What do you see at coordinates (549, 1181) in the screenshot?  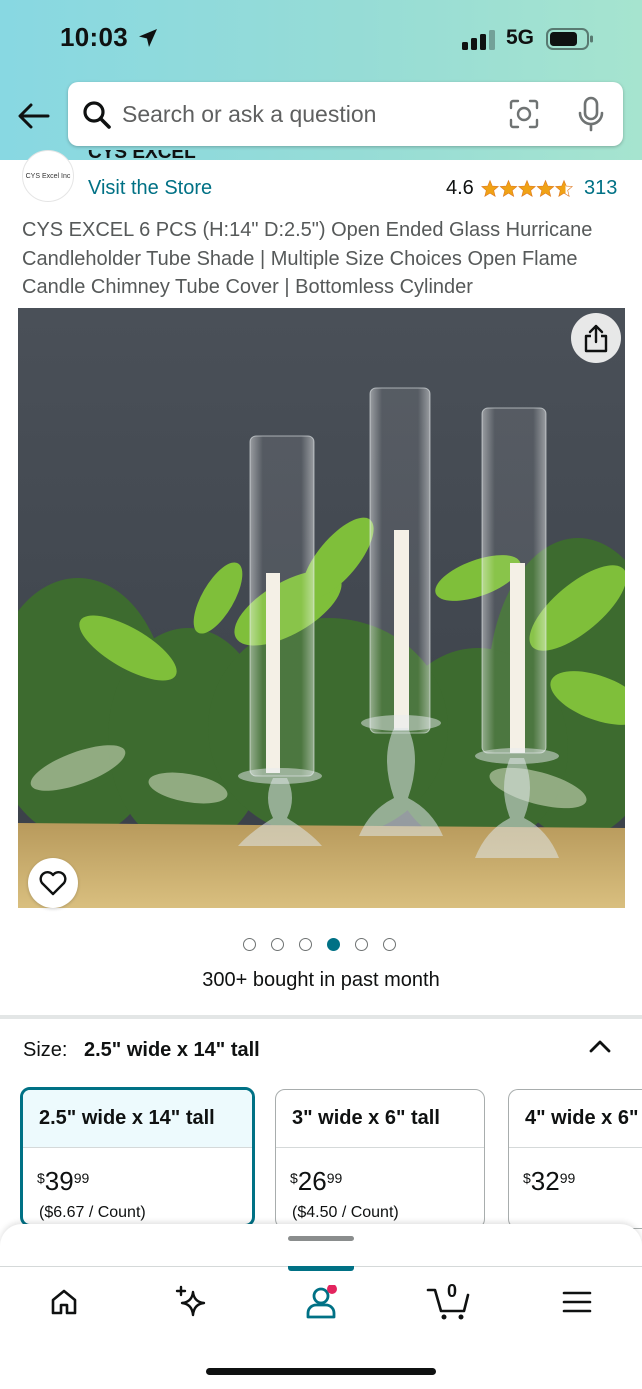 I see `size-option-price: $3299` at bounding box center [549, 1181].